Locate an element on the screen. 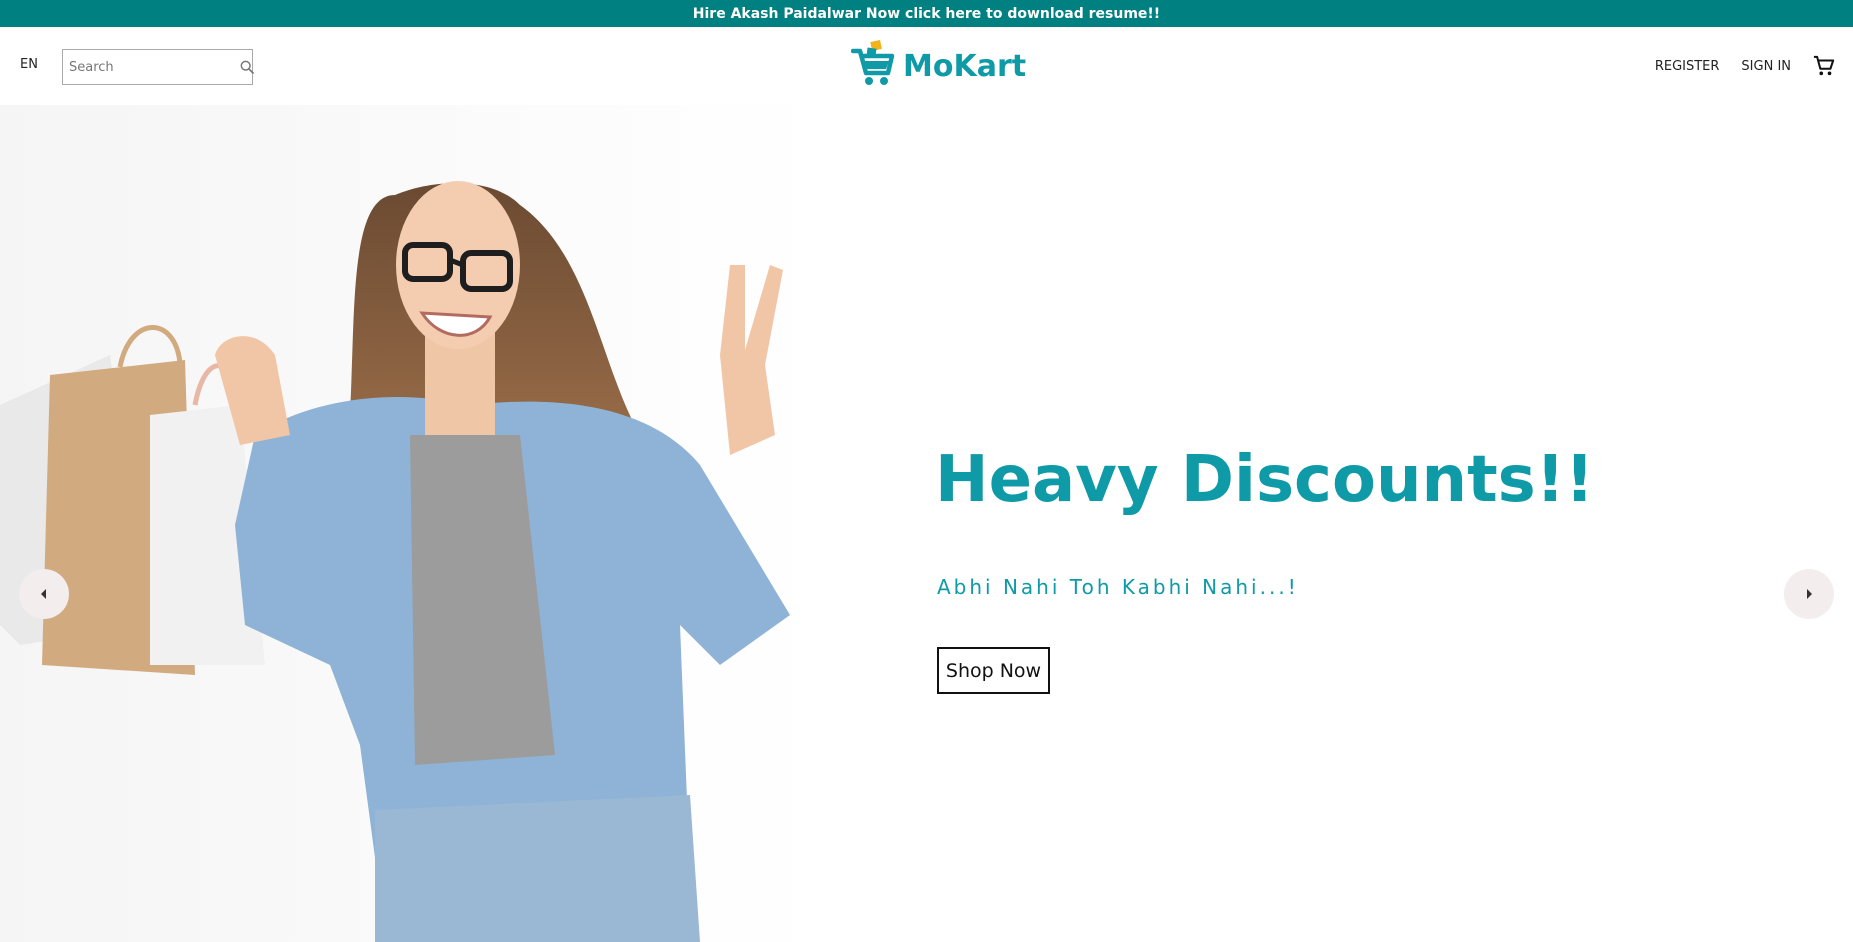 The height and width of the screenshot is (942, 1853). register-link: REGISTER is located at coordinates (1687, 66).